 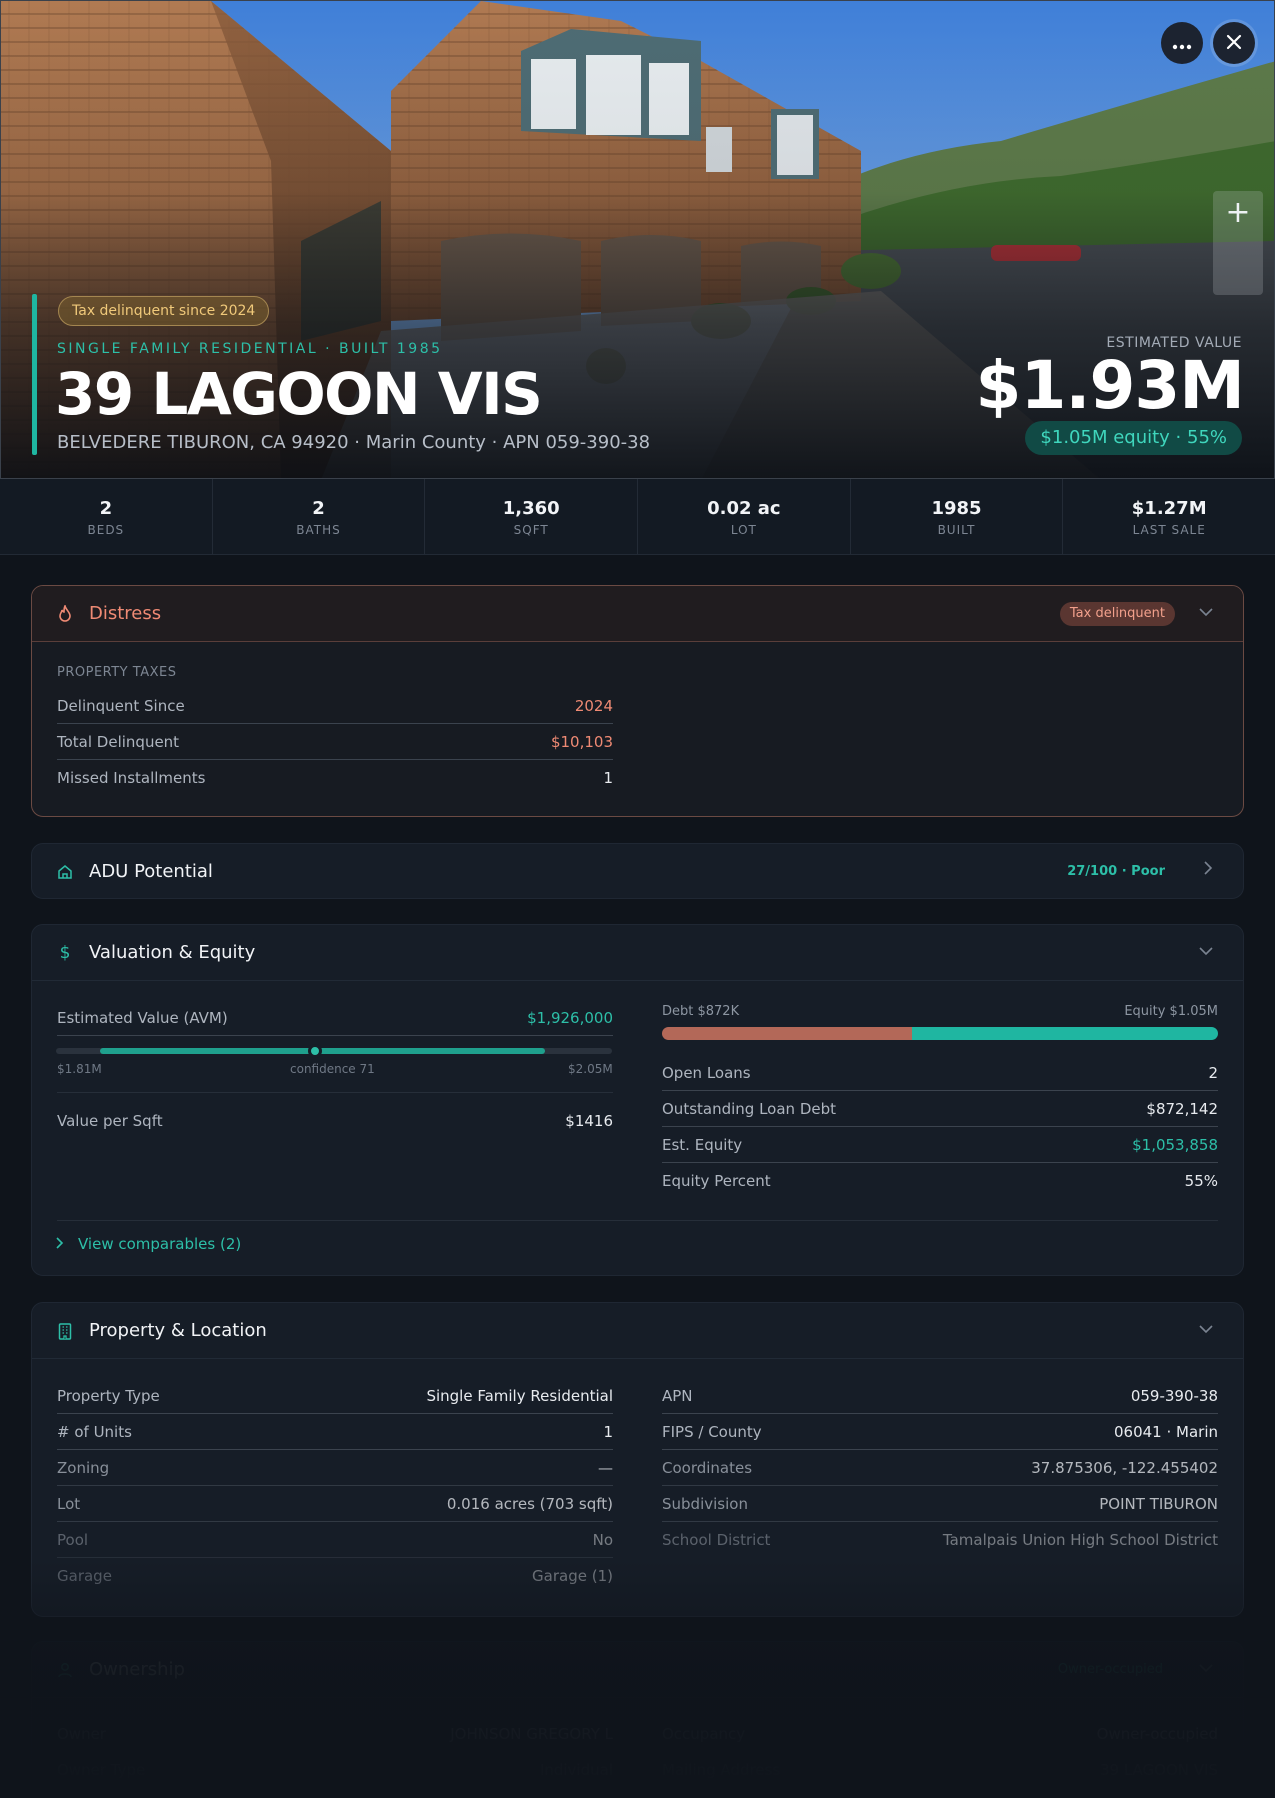 I want to click on distress-badge: Tax delinquent, so click(x=1117, y=614).